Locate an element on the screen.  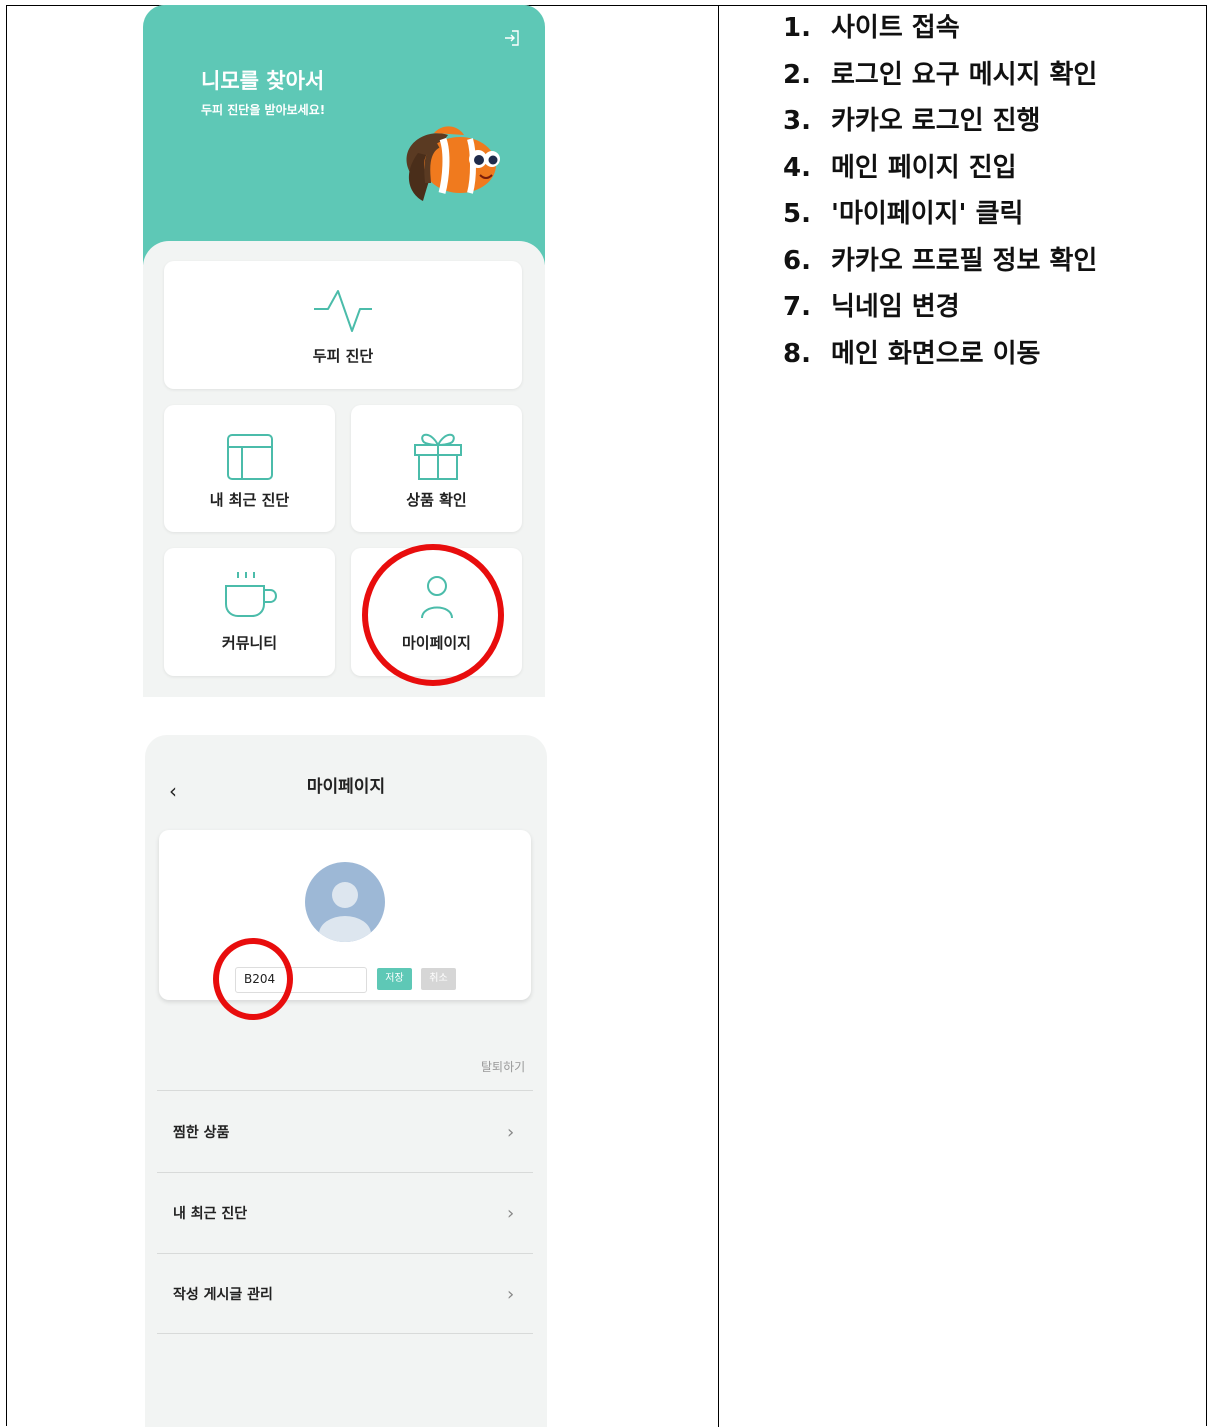
app-subtitle: 두피 진단을 받아보세요! is located at coordinates (263, 110).